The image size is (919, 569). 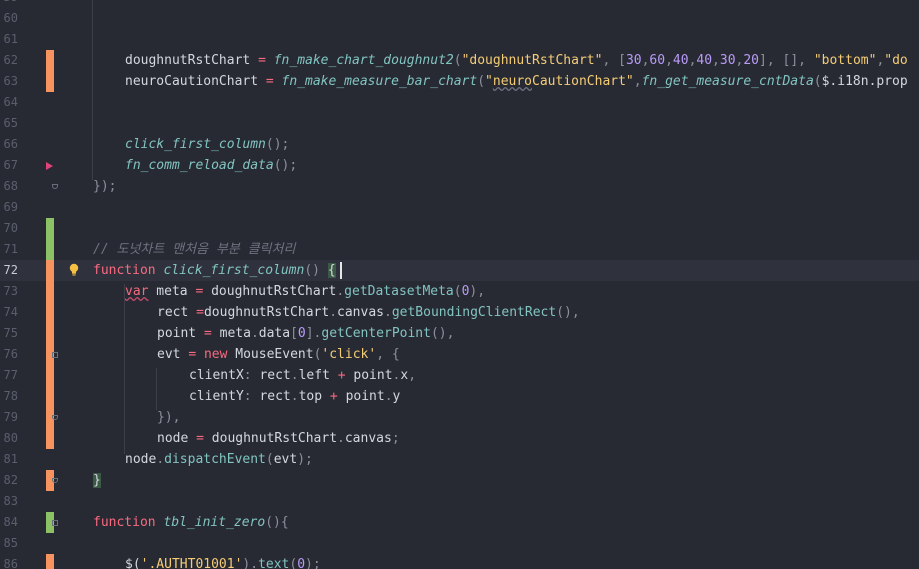 I want to click on code-token: $(, so click(x=133, y=563).